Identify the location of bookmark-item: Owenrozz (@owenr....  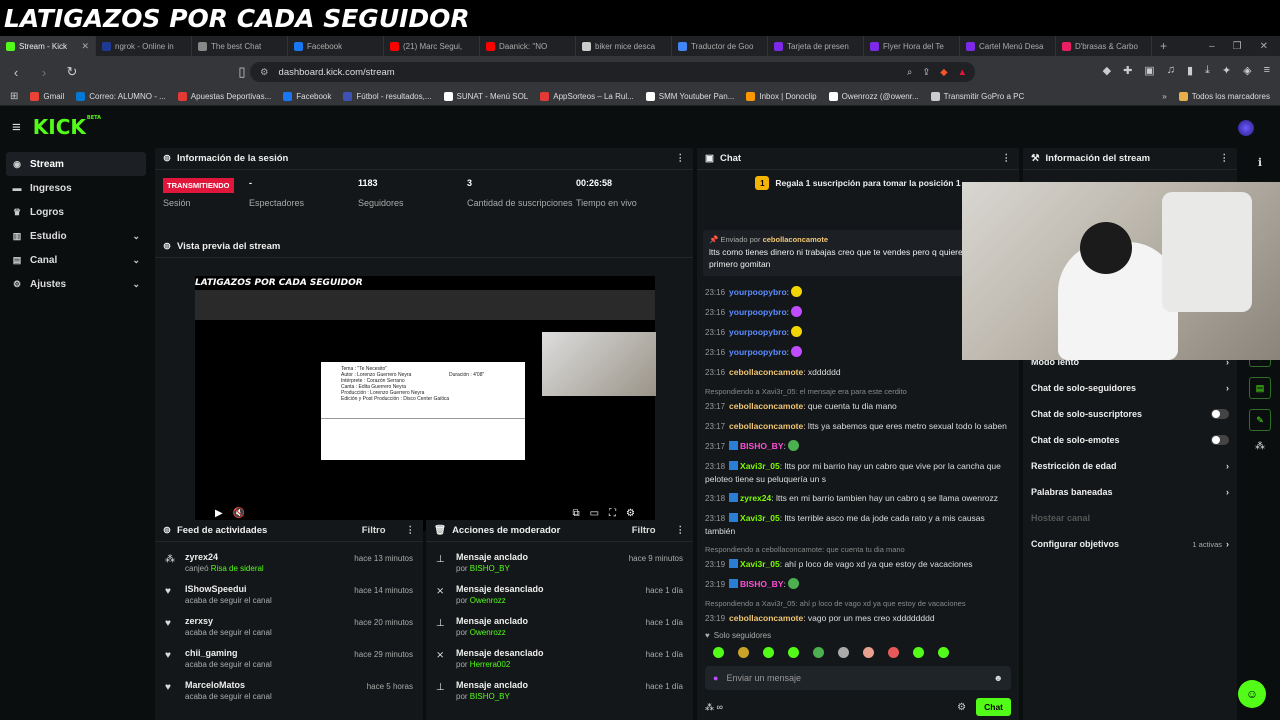
(873, 96).